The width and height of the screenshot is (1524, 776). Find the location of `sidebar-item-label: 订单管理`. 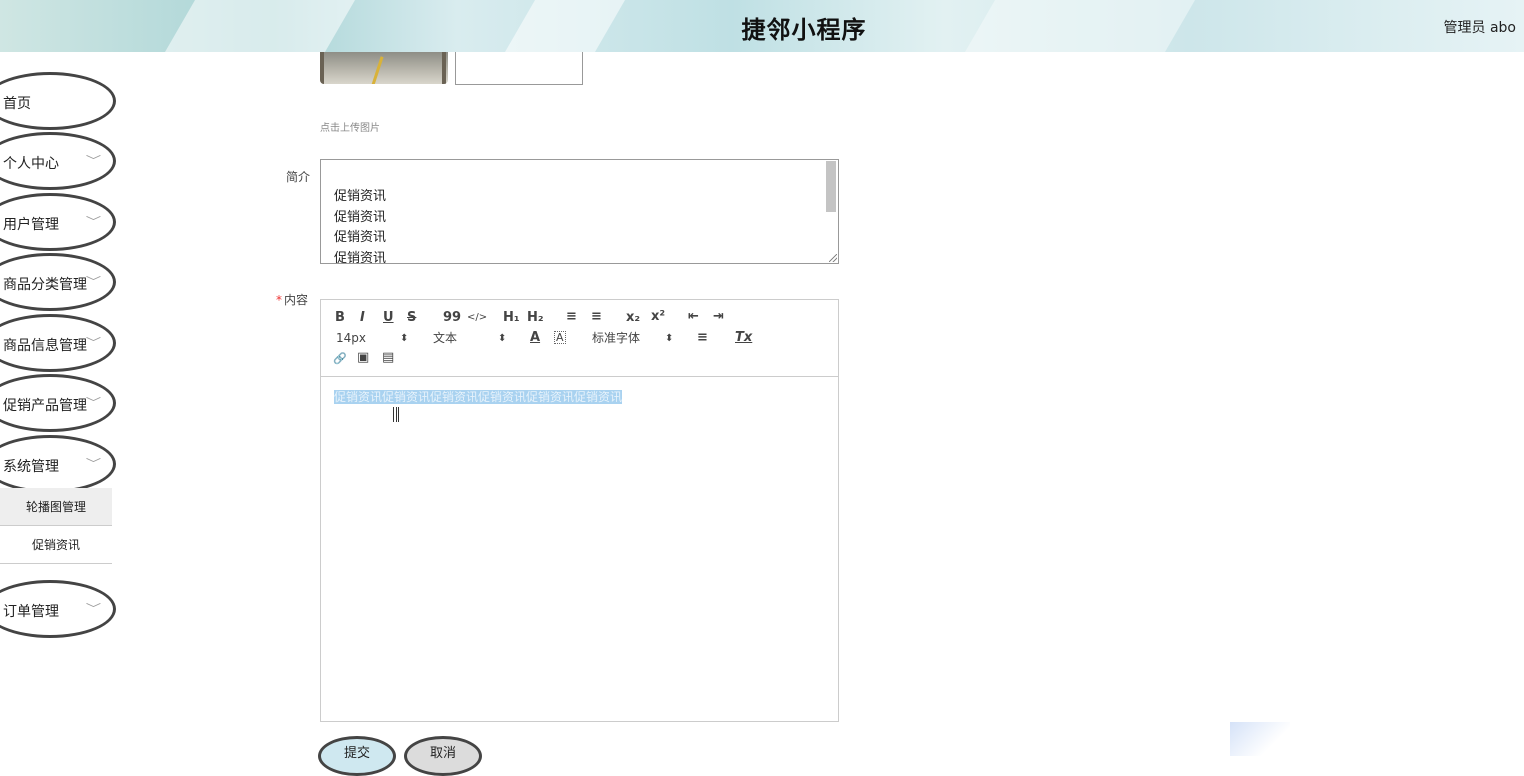

sidebar-item-label: 订单管理 is located at coordinates (31, 612).